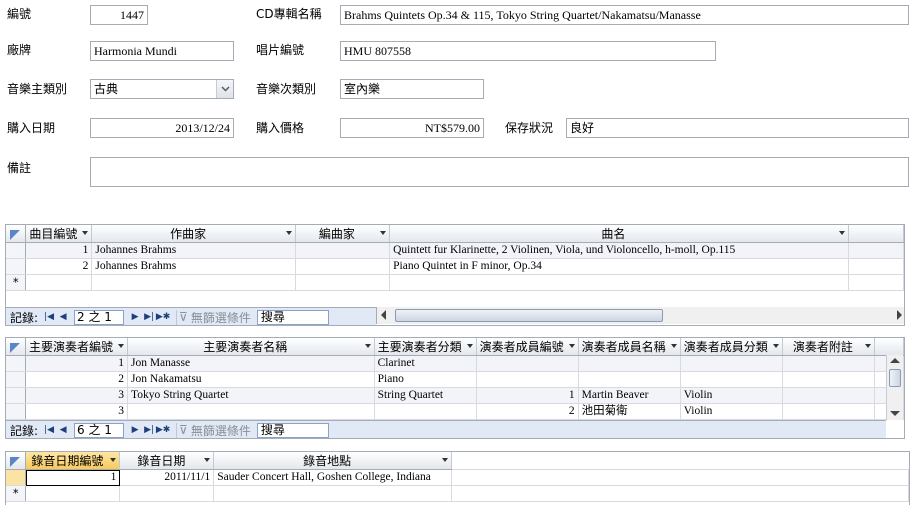 This screenshot has height=505, width=913. I want to click on condition-field: 良好, so click(737, 128).